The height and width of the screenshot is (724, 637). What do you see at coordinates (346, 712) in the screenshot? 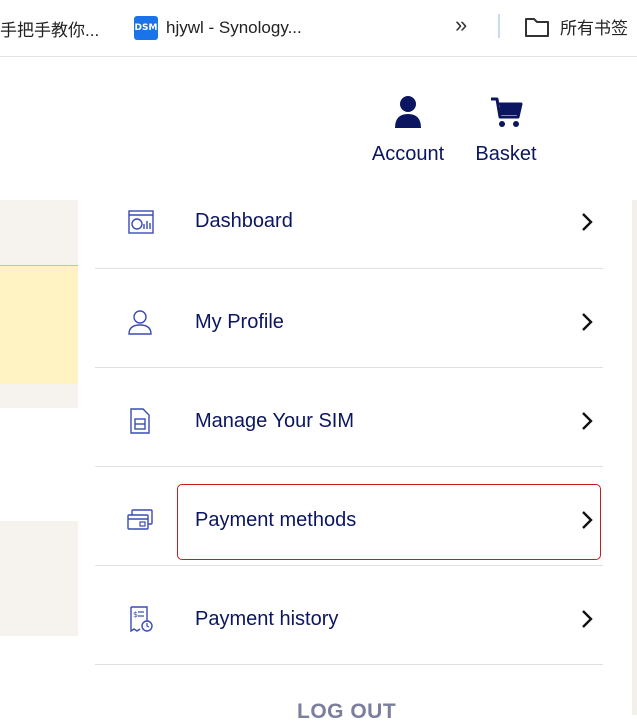
I see `logout-link: LOG OUT` at bounding box center [346, 712].